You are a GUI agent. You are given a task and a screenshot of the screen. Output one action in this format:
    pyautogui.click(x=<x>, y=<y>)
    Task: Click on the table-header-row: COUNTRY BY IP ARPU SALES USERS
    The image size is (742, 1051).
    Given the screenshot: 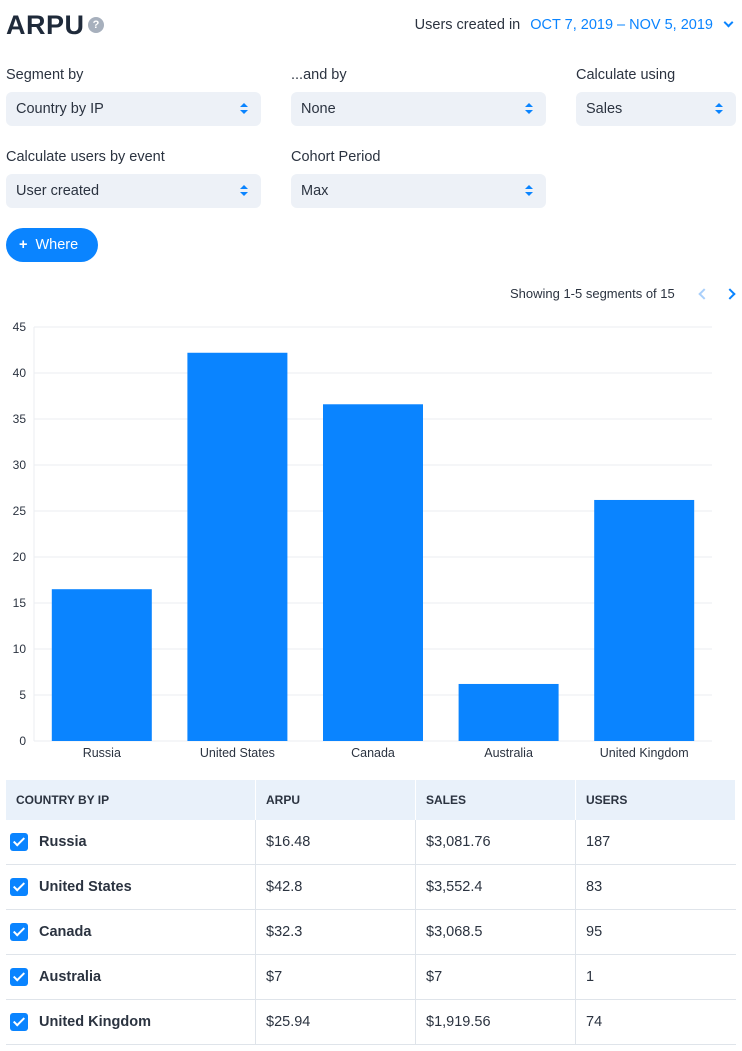 What is the action you would take?
    pyautogui.click(x=371, y=800)
    